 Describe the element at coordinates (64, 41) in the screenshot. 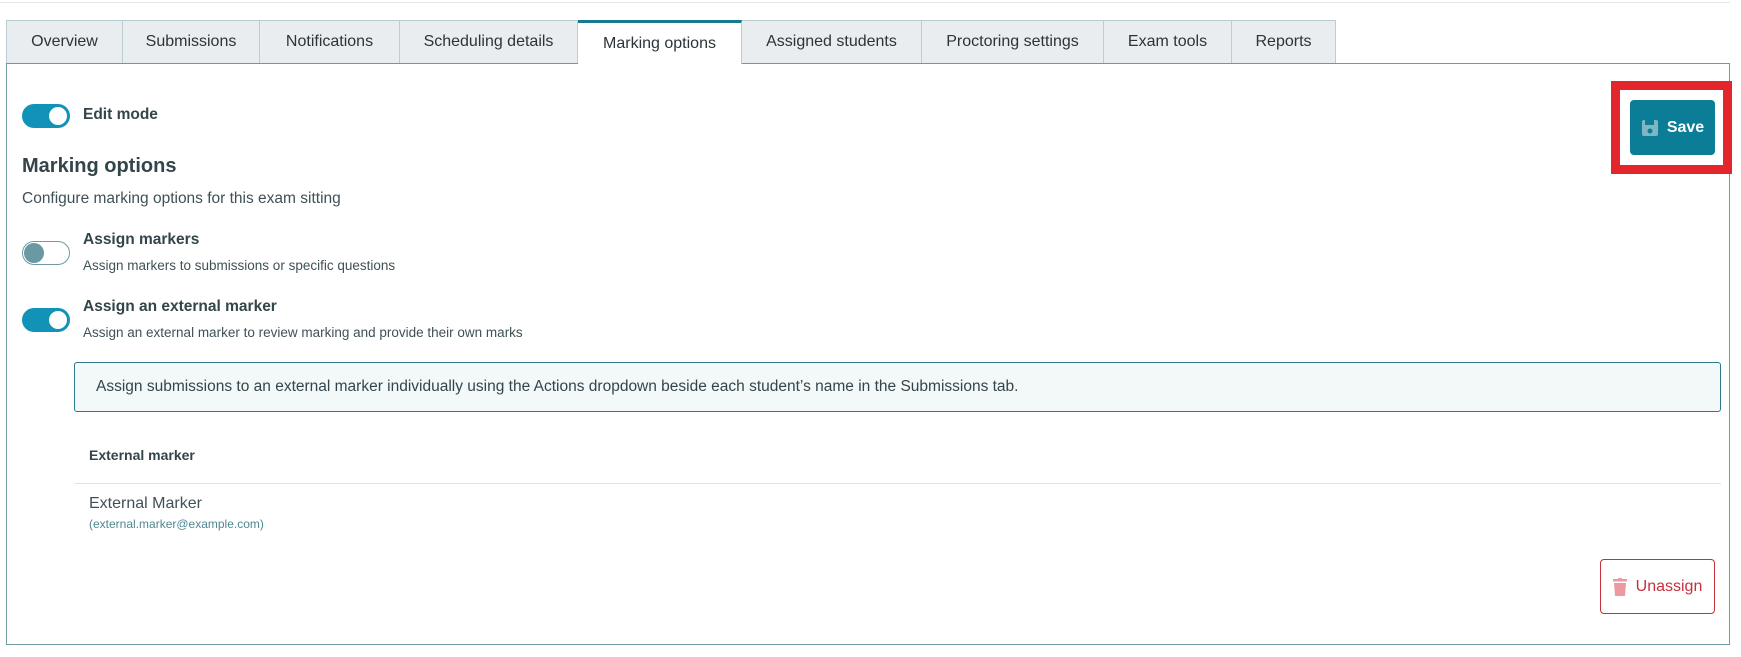

I see `tab-overview: Overview` at that location.